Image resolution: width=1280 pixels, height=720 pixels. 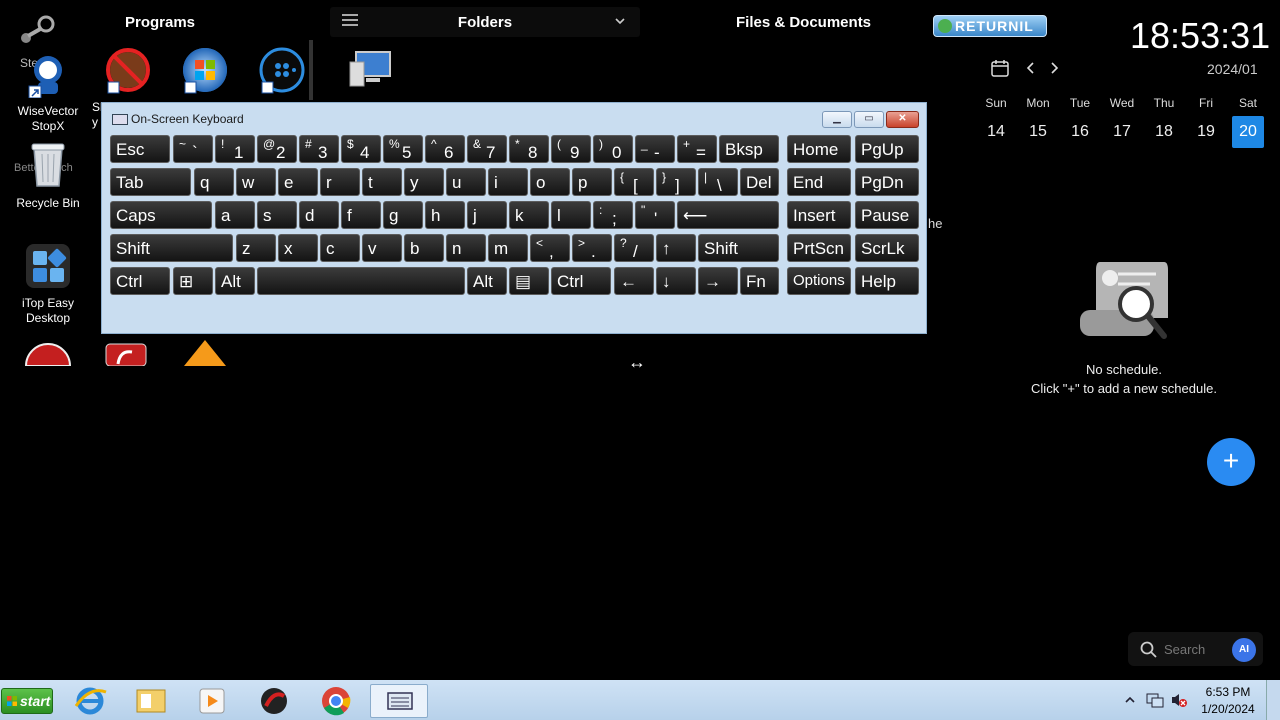 What do you see at coordinates (212, 701) in the screenshot?
I see `media-player-icon` at bounding box center [212, 701].